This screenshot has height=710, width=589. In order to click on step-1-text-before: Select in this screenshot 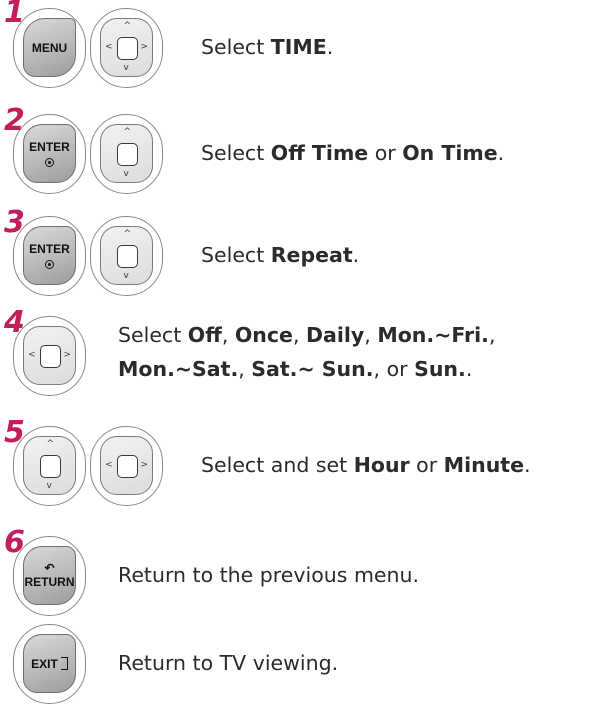, I will do `click(236, 47)`.